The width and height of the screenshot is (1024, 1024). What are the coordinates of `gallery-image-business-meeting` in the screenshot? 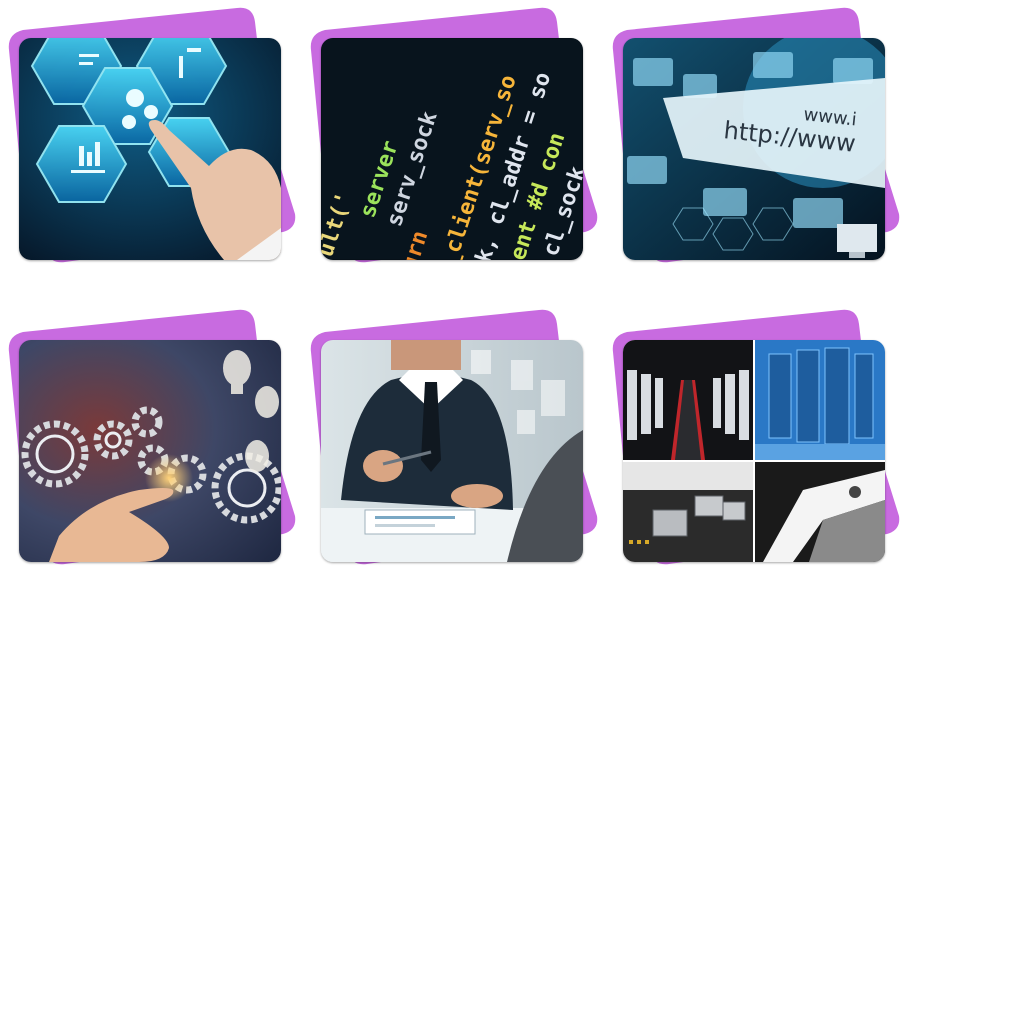 It's located at (452, 451).